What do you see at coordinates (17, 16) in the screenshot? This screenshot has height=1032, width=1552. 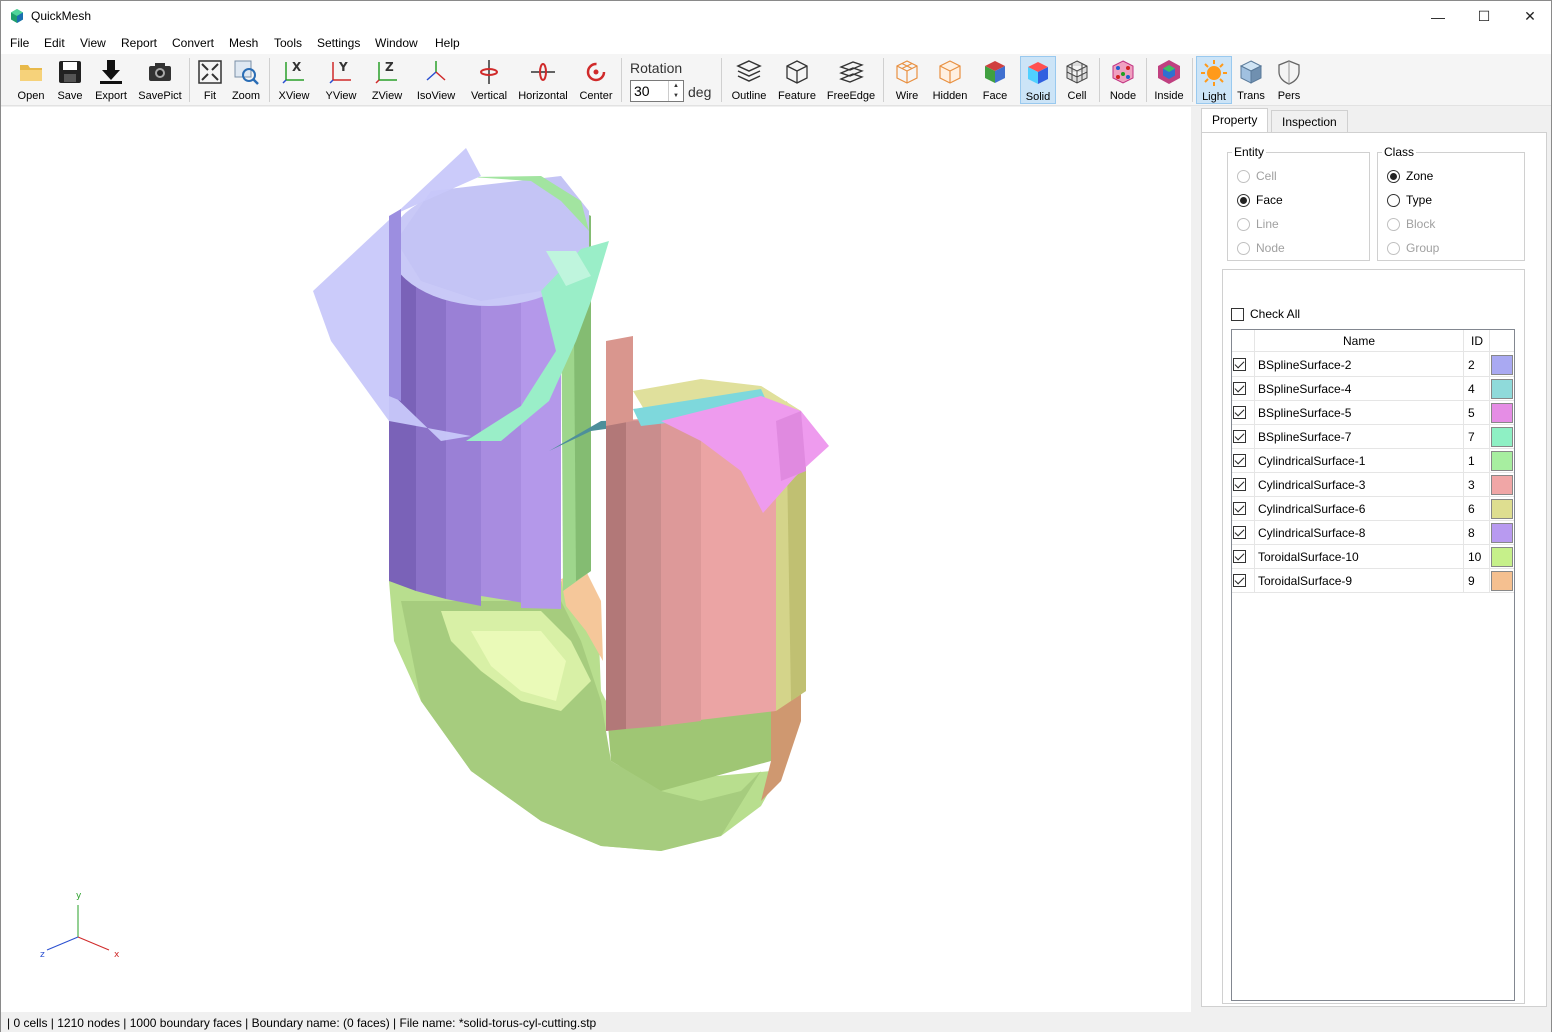 I see `app-logo-icon` at bounding box center [17, 16].